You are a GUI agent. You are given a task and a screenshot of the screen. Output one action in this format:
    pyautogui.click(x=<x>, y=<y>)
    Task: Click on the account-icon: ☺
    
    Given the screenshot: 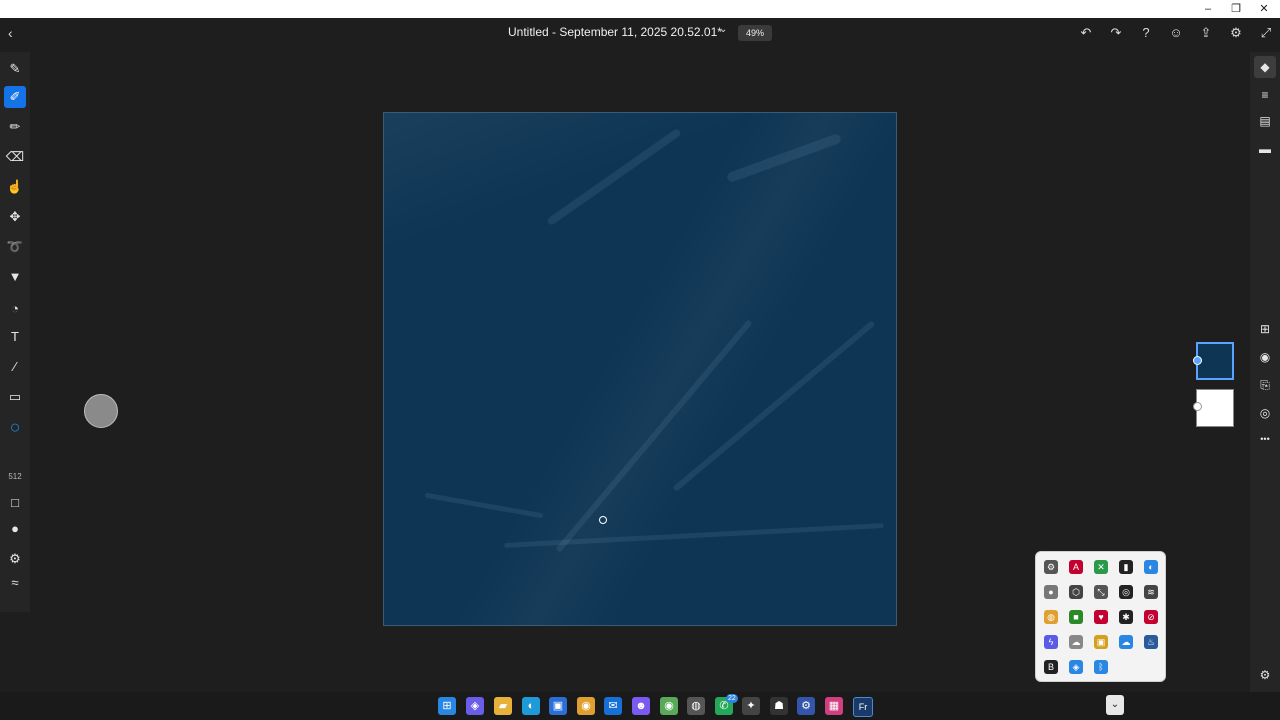 What is the action you would take?
    pyautogui.click(x=1176, y=33)
    